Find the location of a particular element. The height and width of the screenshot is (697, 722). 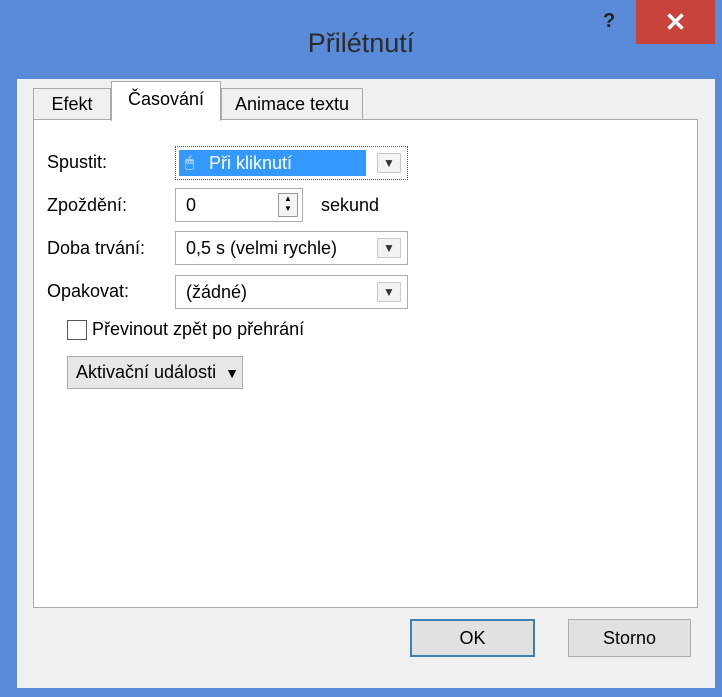

double-chevron-down-icon: ▼ is located at coordinates (232, 373).